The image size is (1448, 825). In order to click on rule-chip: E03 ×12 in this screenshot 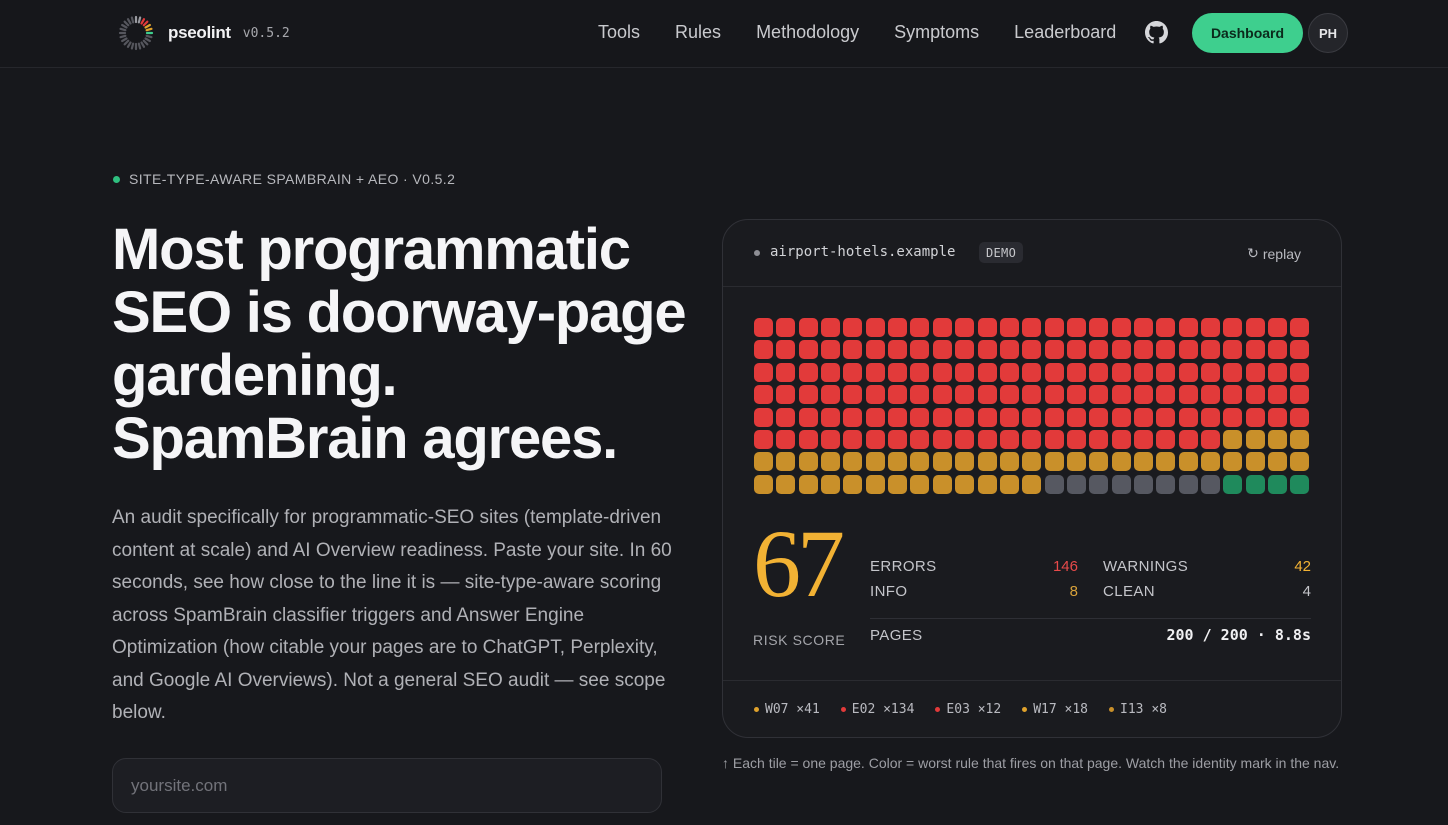, I will do `click(968, 709)`.